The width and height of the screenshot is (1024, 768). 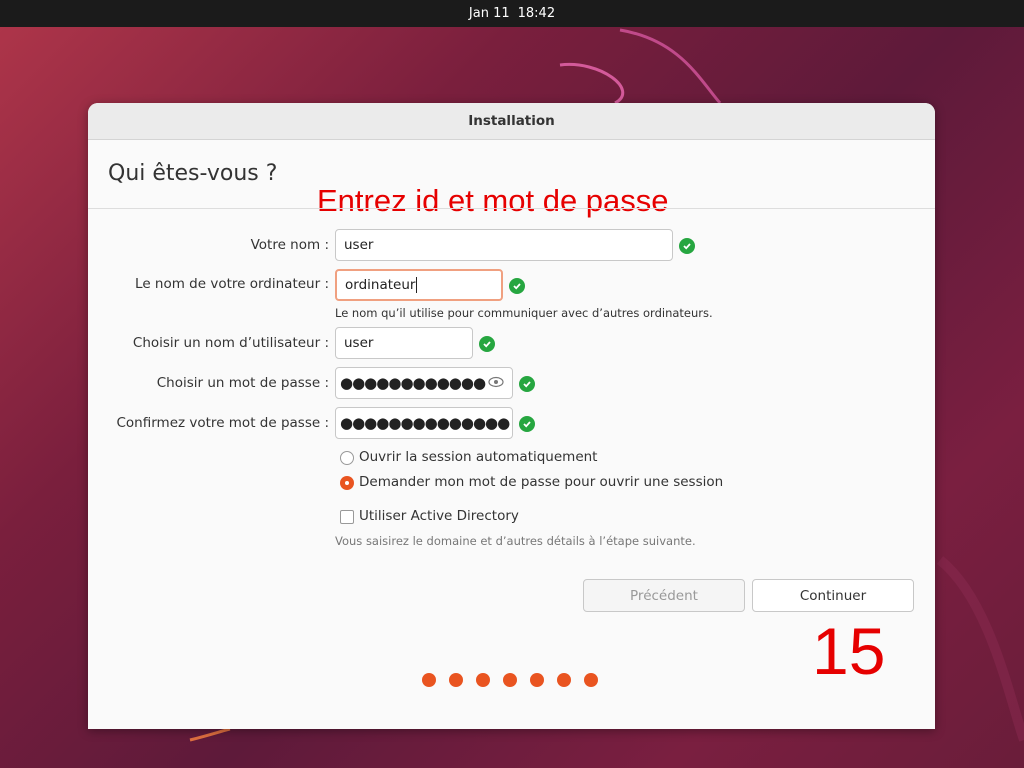 What do you see at coordinates (511, 208) in the screenshot?
I see `divider` at bounding box center [511, 208].